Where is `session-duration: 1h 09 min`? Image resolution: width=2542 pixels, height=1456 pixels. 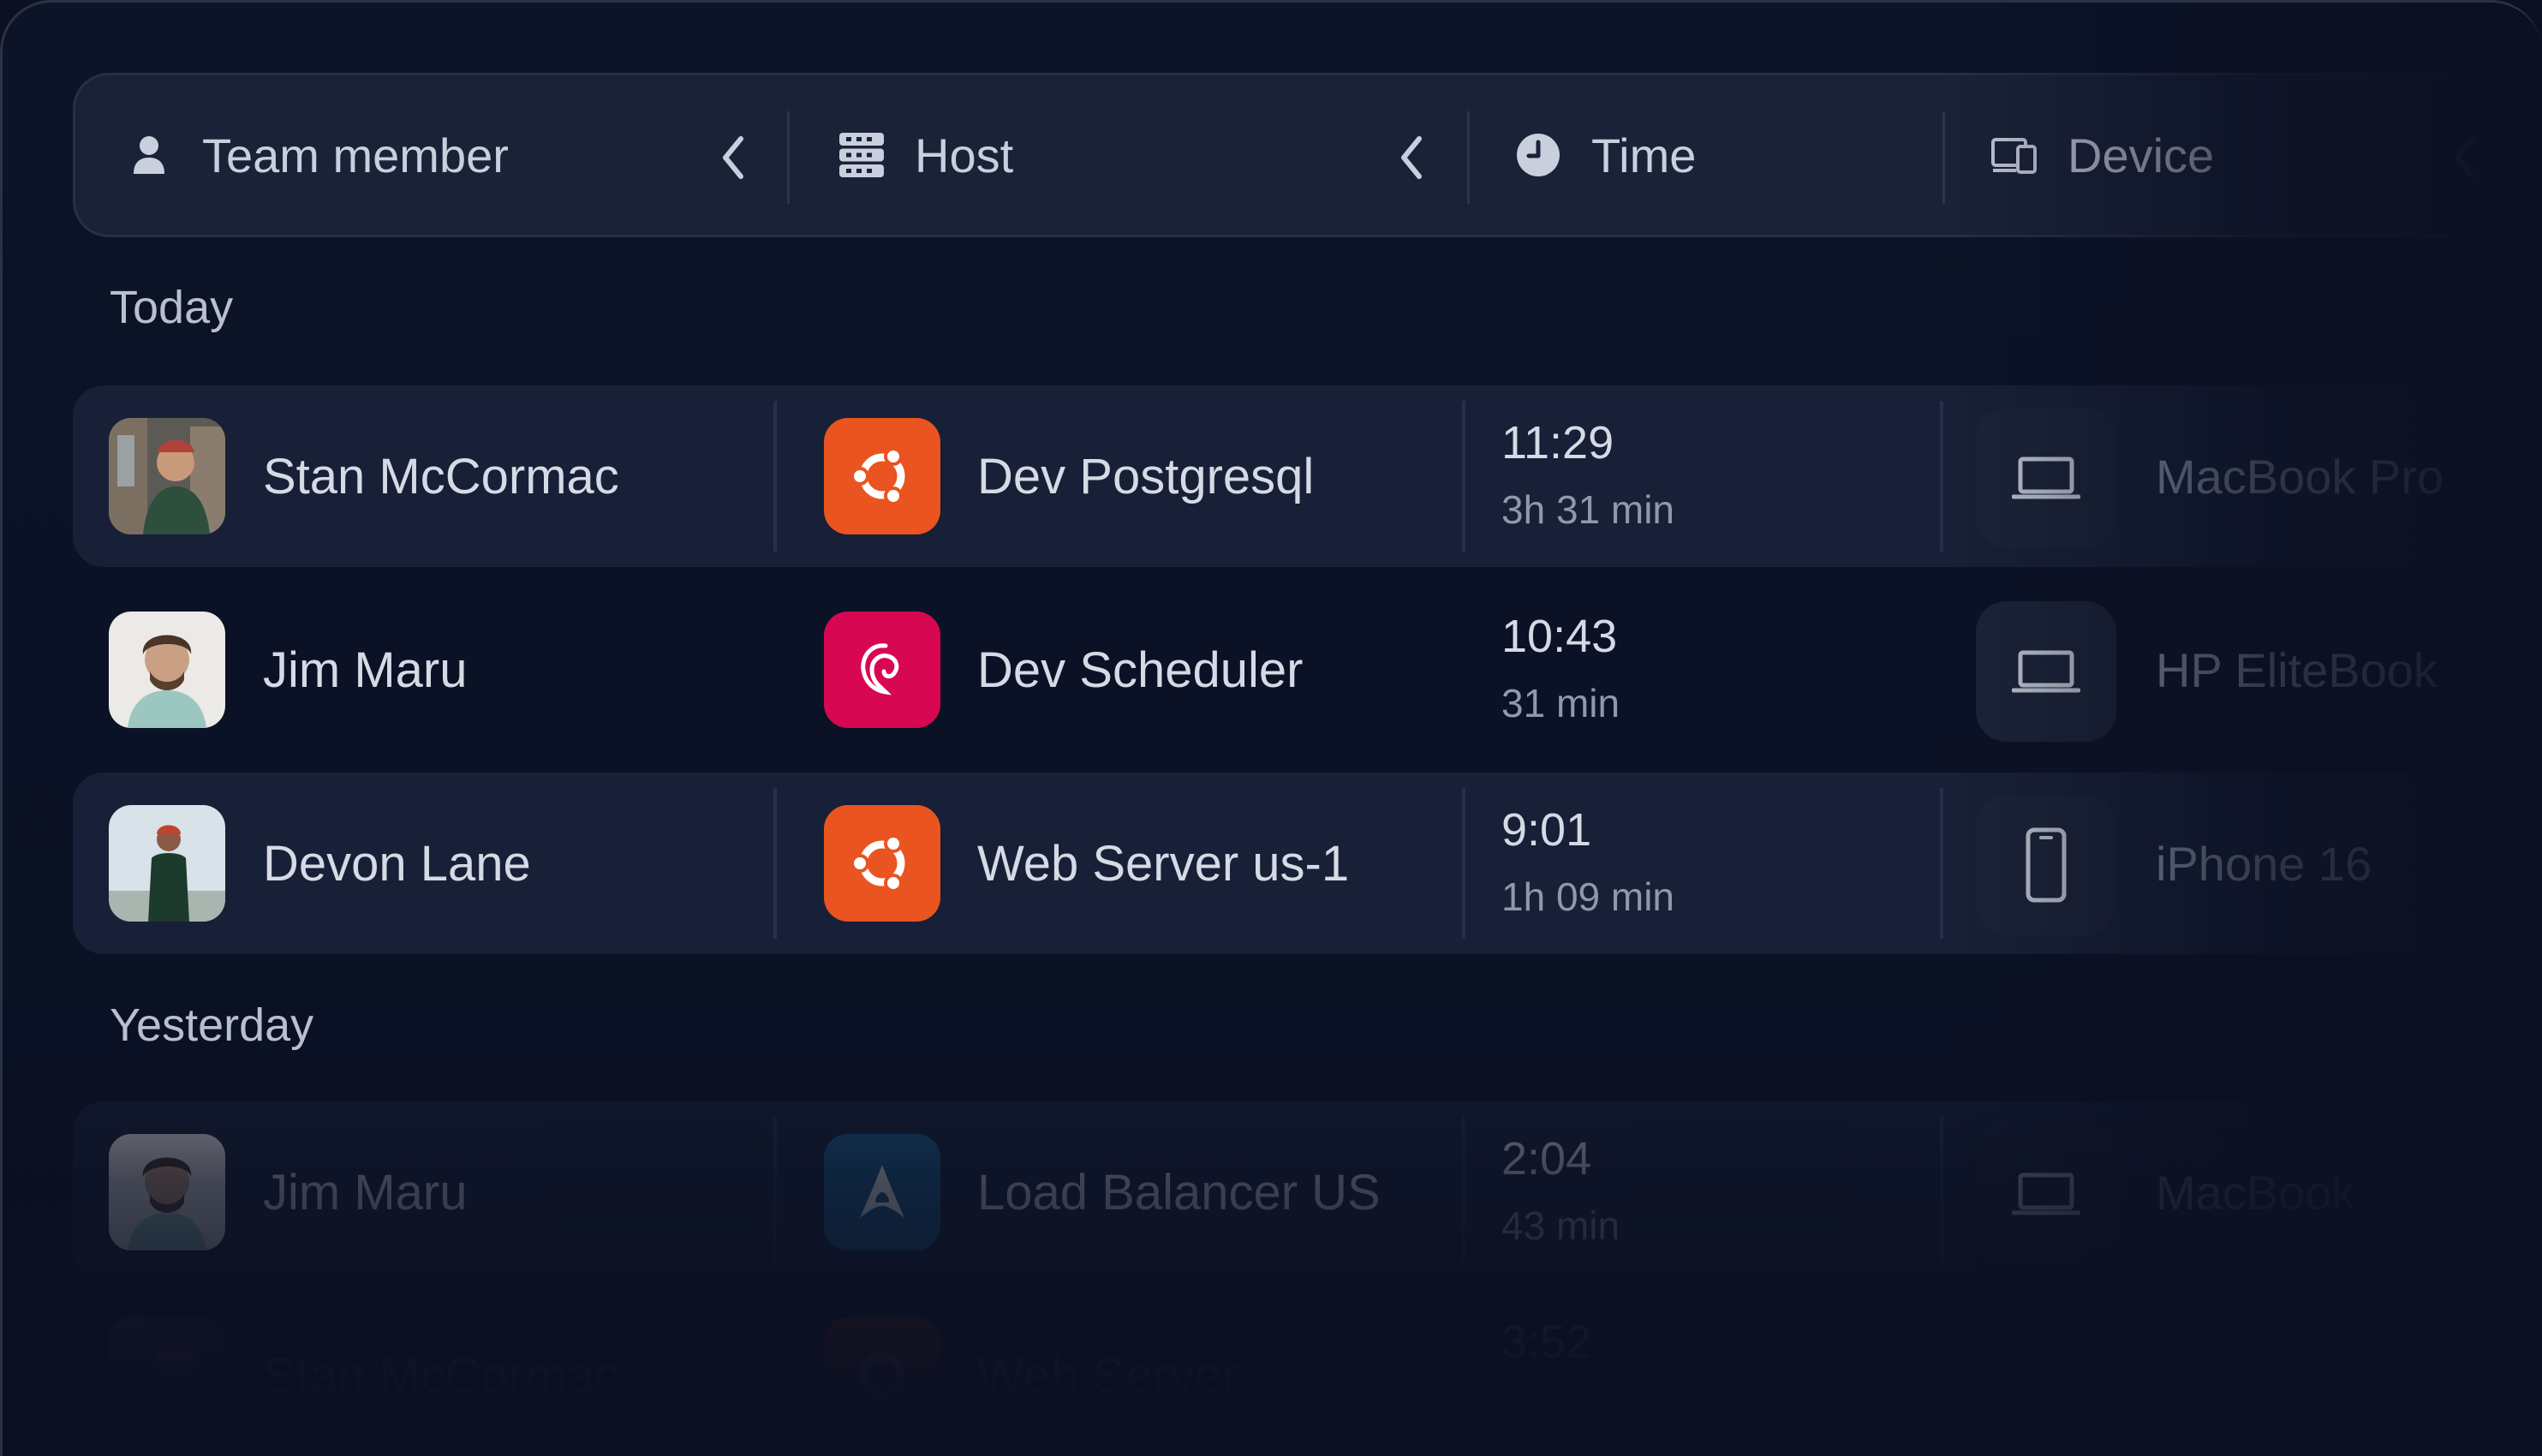 session-duration: 1h 09 min is located at coordinates (1588, 896).